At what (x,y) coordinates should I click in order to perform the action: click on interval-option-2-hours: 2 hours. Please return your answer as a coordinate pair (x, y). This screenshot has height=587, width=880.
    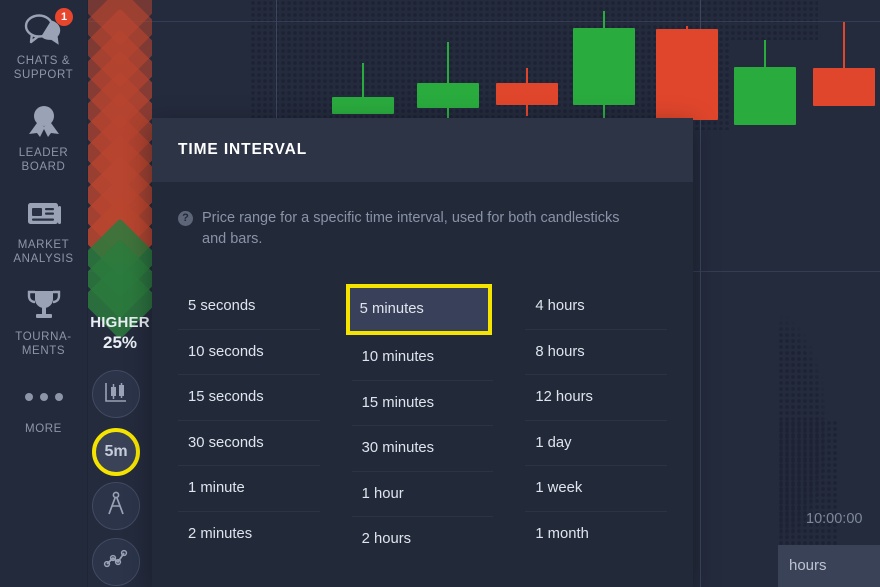
    Looking at the image, I should click on (423, 540).